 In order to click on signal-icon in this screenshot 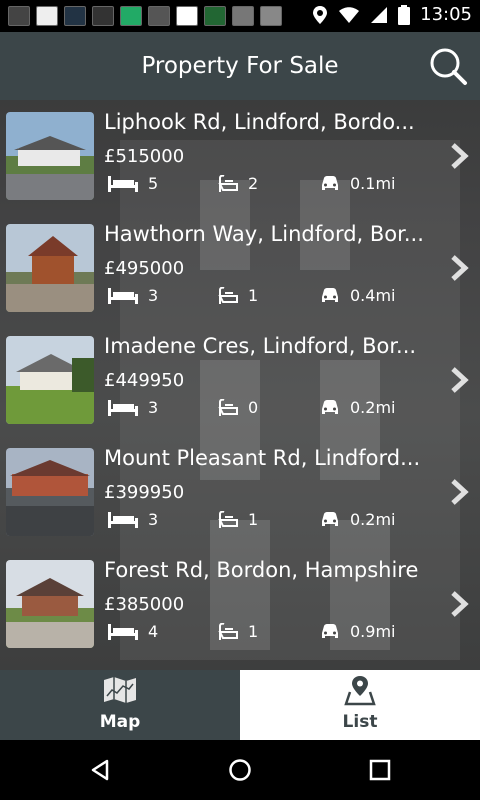, I will do `click(379, 14)`.